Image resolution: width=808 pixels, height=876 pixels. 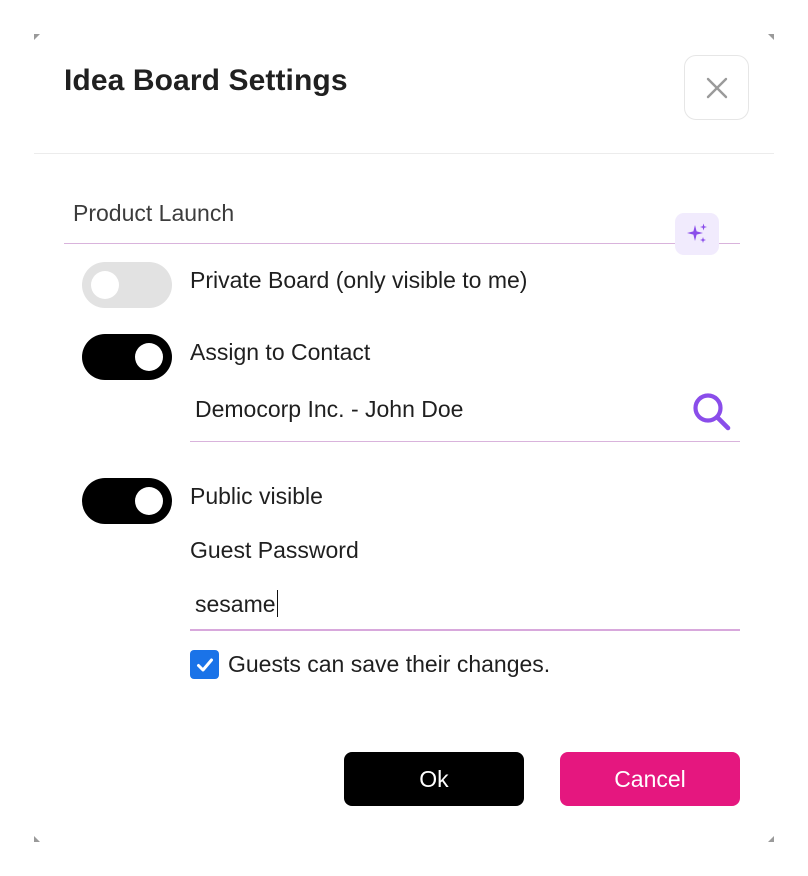 I want to click on guests-save-checkbox, so click(x=204, y=664).